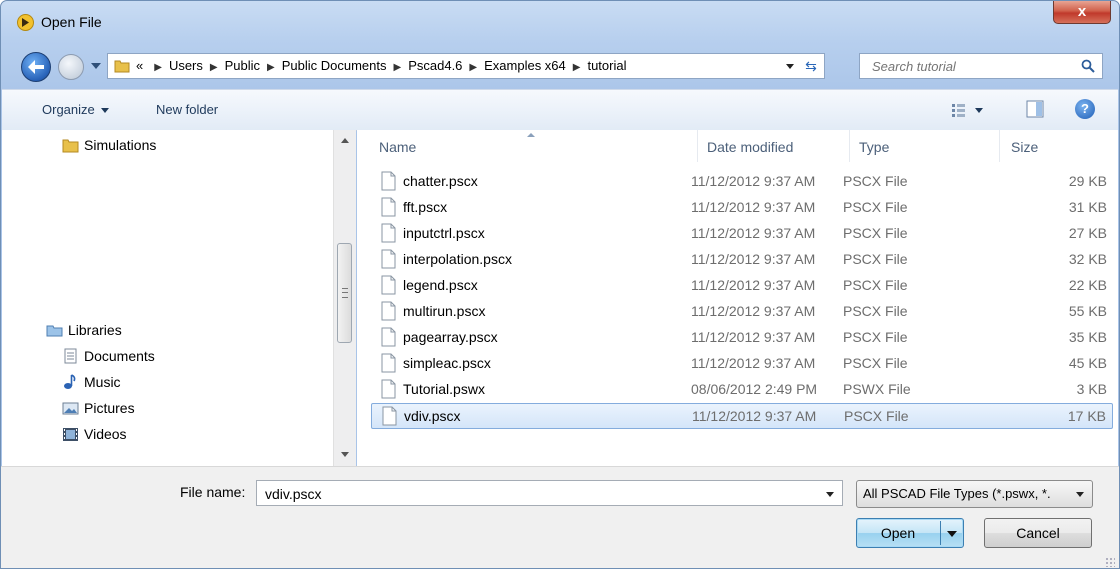  I want to click on refresh-icon: ⇆, so click(811, 66).